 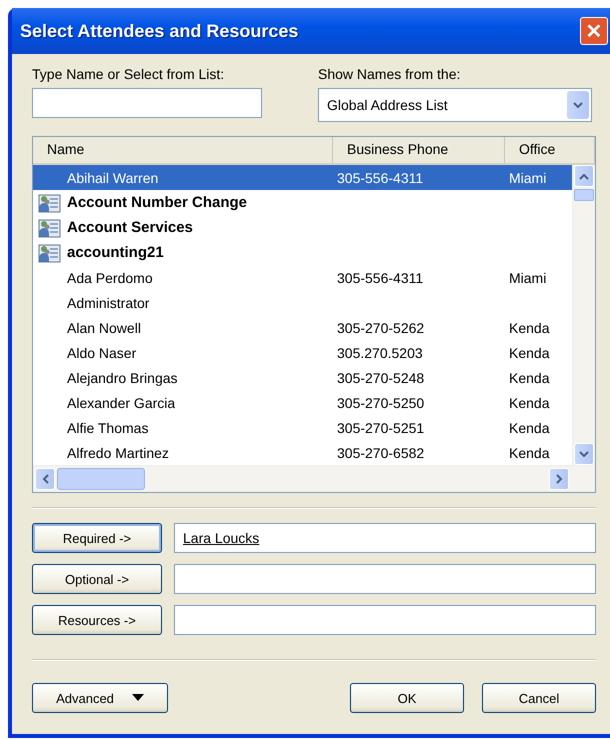 What do you see at coordinates (302, 227) in the screenshot?
I see `list-row: Account Services` at bounding box center [302, 227].